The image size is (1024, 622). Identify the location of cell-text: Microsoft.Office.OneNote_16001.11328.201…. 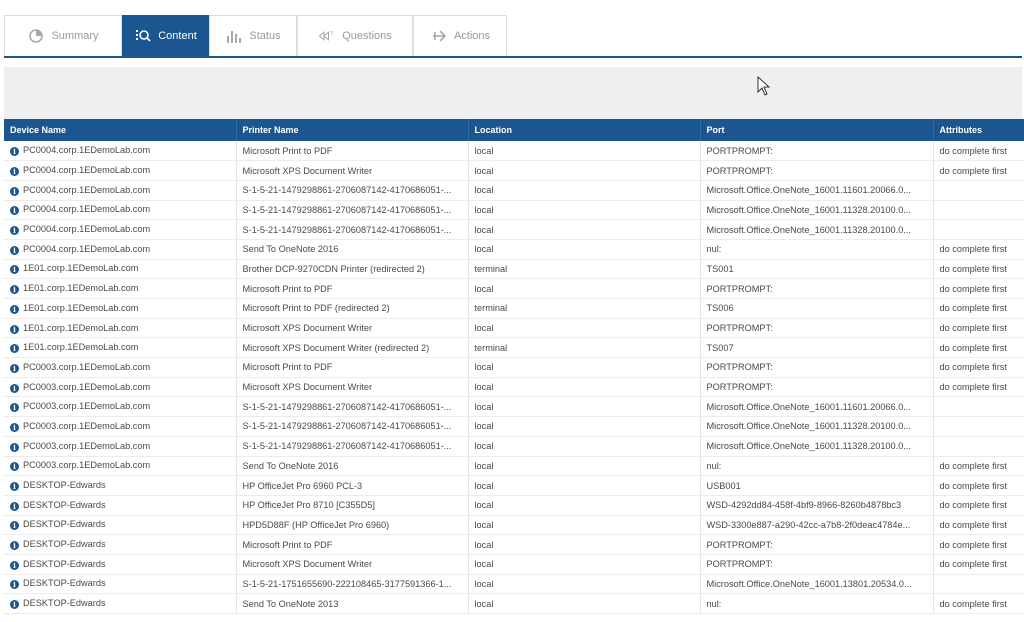
(808, 446).